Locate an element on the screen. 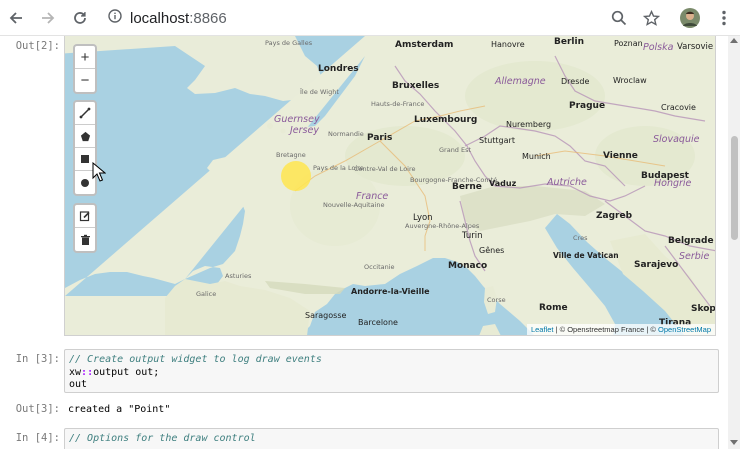  map-label: Luxembourg is located at coordinates (446, 120).